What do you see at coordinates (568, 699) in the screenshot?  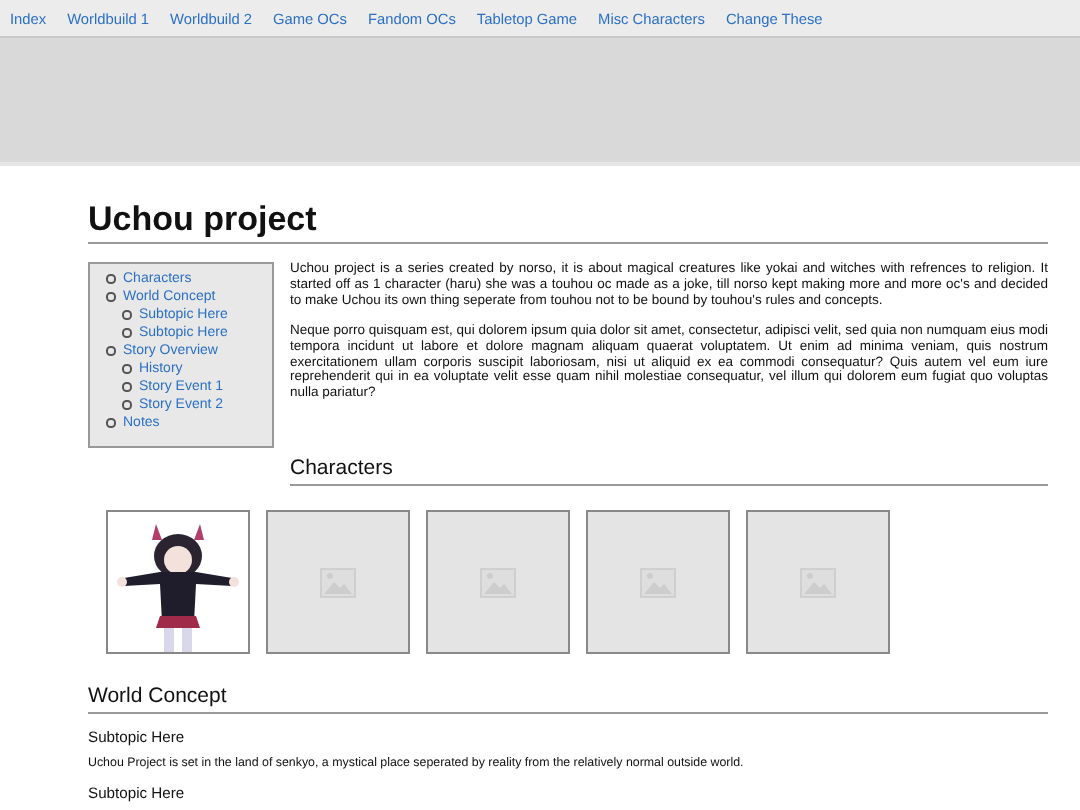 I see `section-heading: World Concept` at bounding box center [568, 699].